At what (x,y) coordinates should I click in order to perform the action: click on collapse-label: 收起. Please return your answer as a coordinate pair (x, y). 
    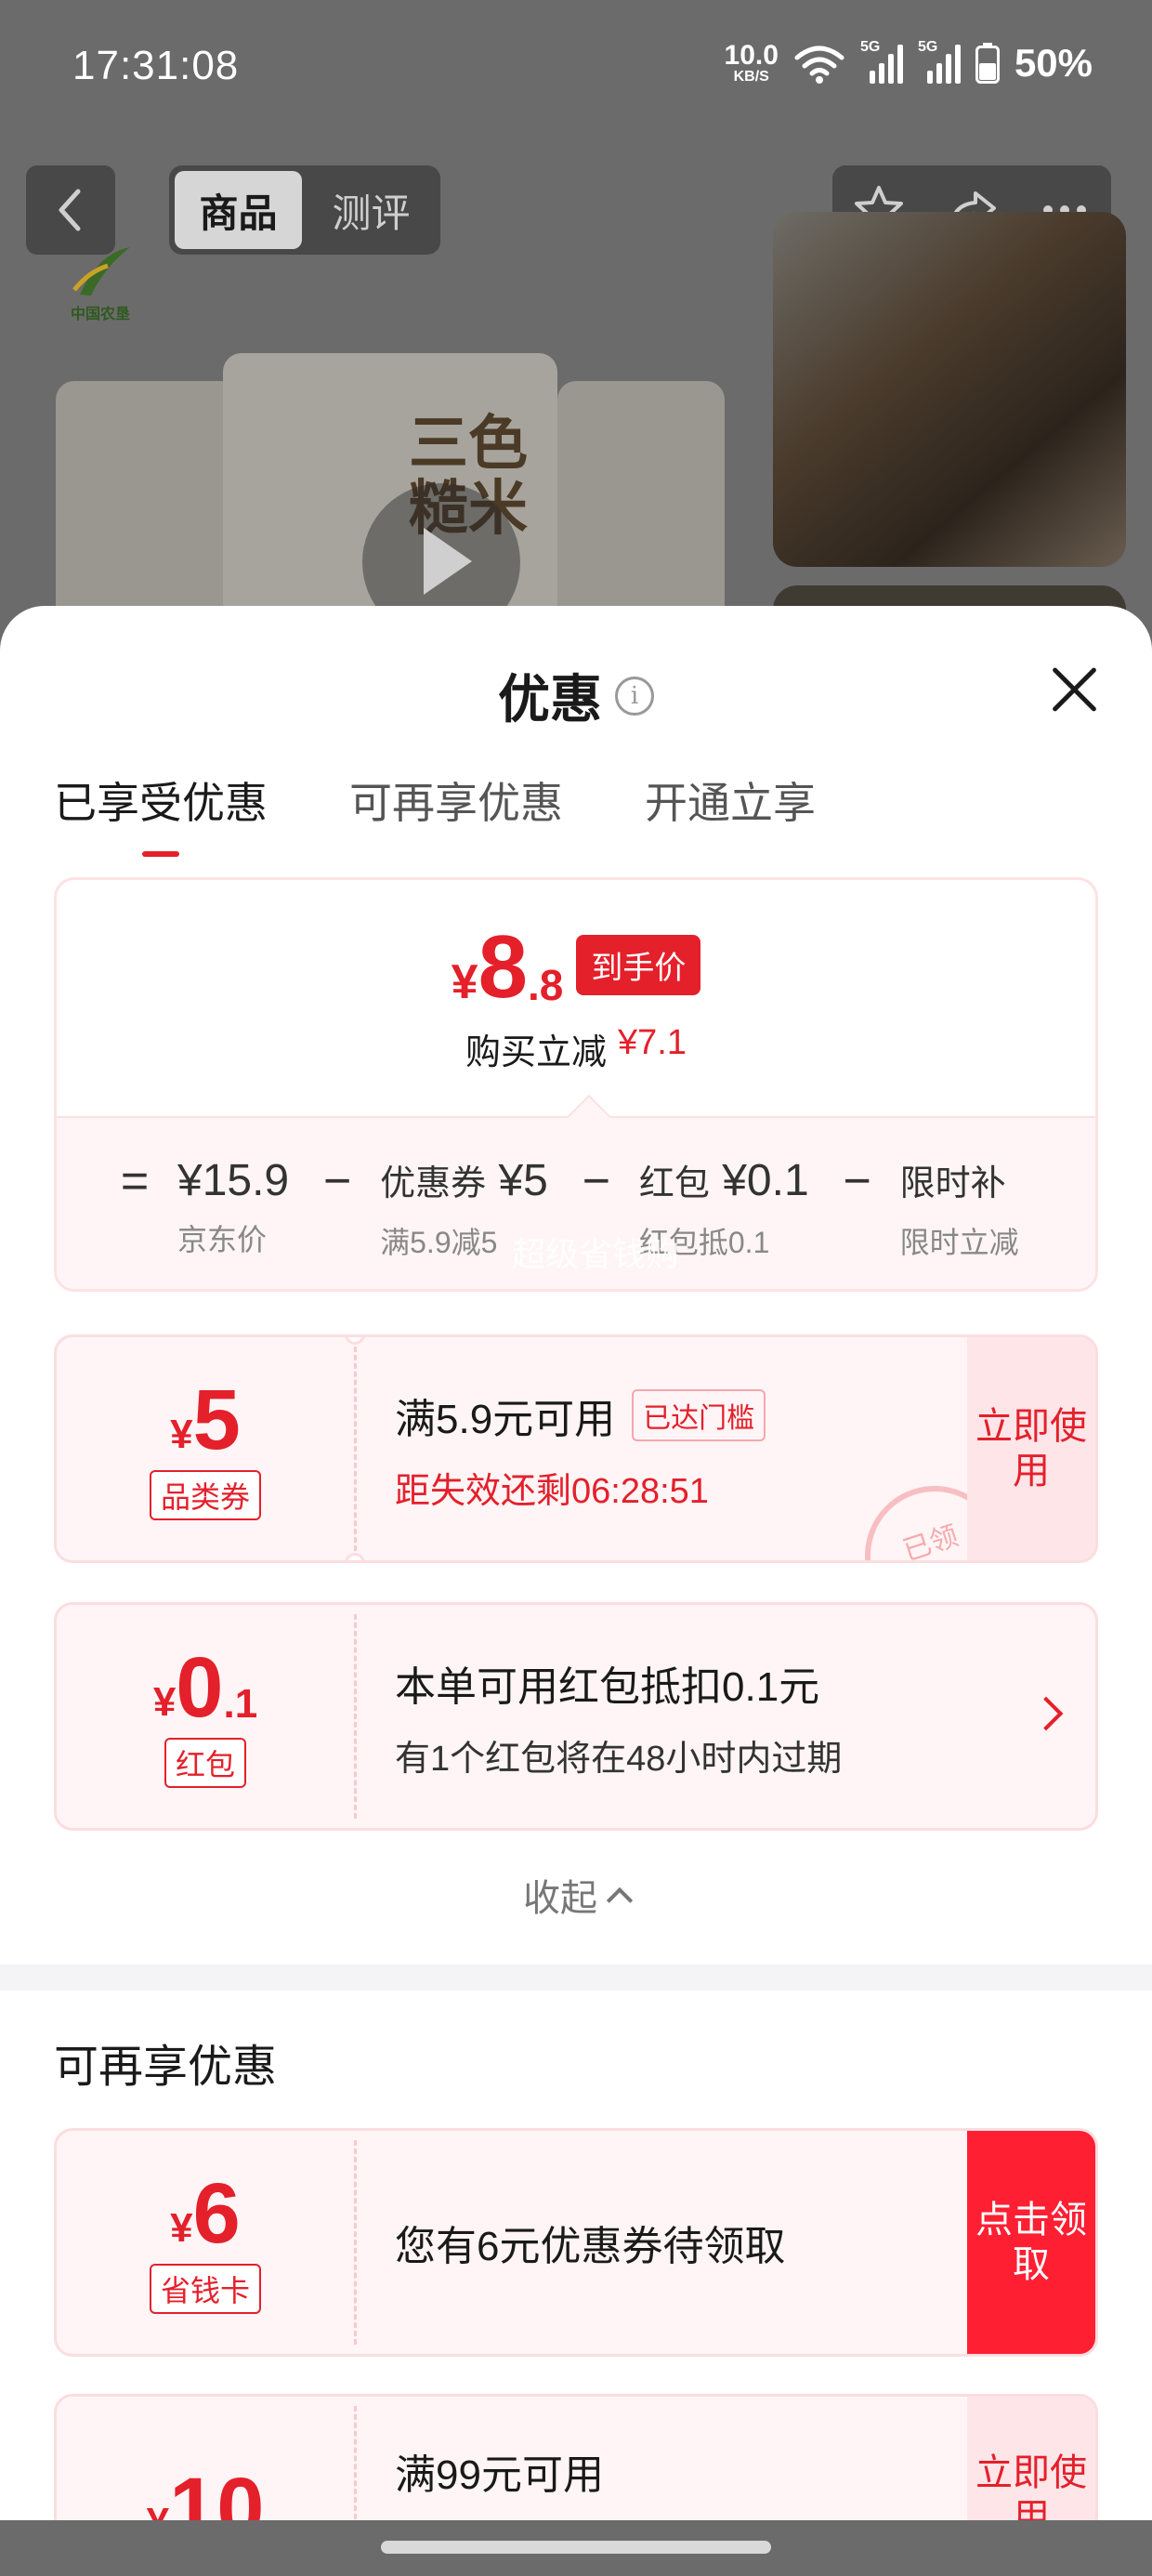
    Looking at the image, I should click on (560, 1898).